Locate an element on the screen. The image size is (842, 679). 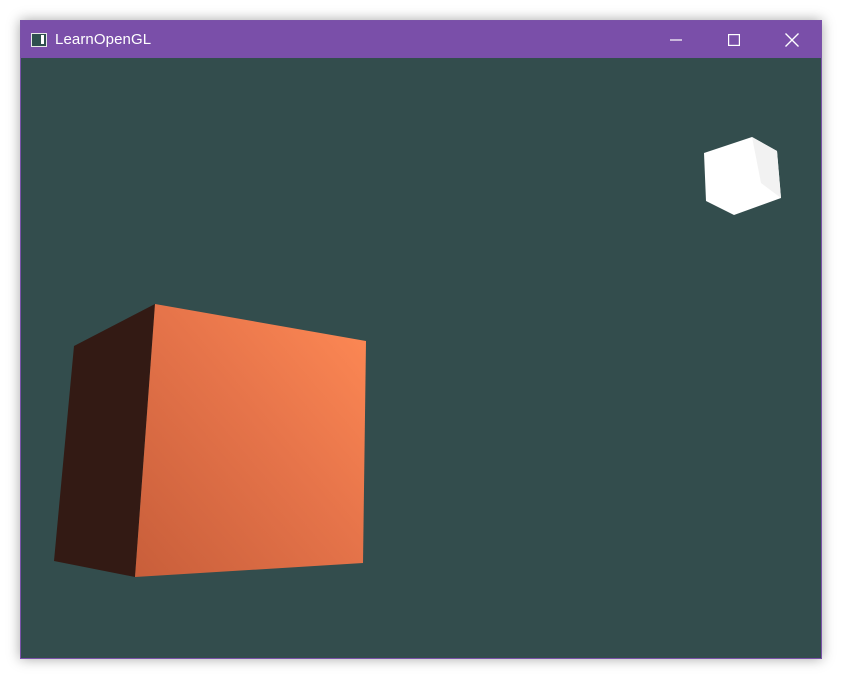
maximize-button is located at coordinates (734, 39).